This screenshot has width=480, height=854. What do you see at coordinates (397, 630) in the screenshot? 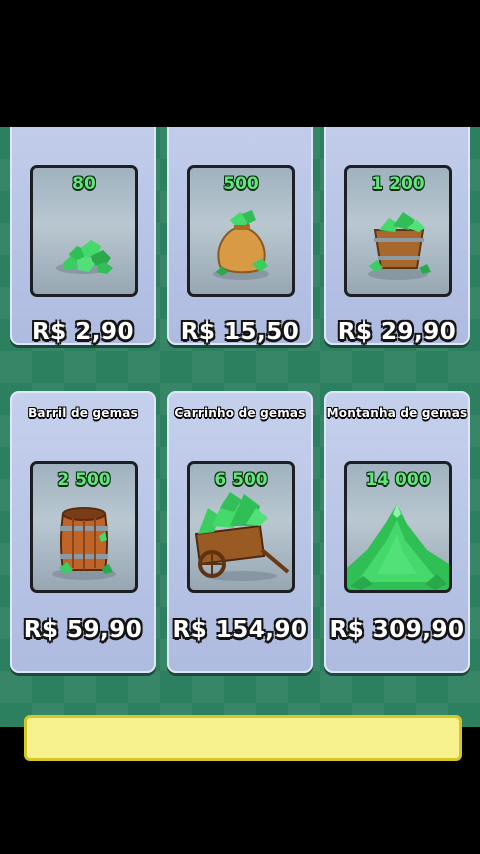
I see `price-label: R$ 309,90` at bounding box center [397, 630].